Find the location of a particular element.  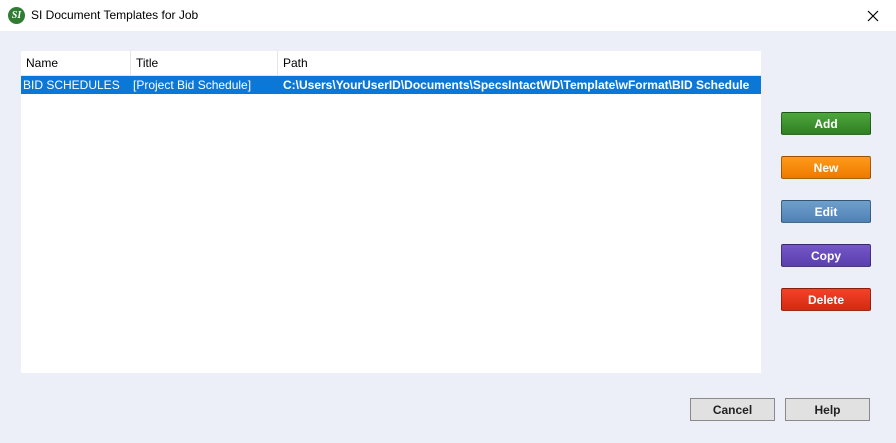

column-header-title: Title is located at coordinates (204, 63).